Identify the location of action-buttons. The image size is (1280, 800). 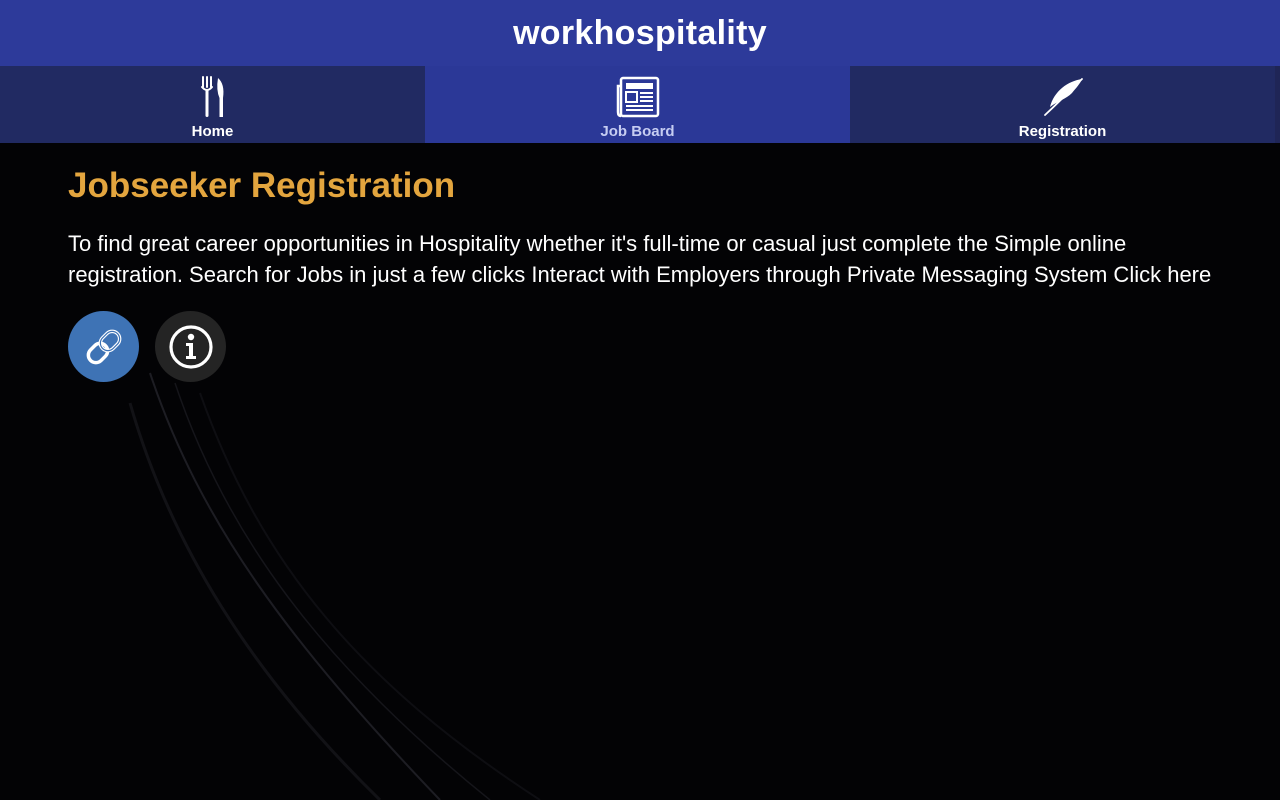
(648, 346).